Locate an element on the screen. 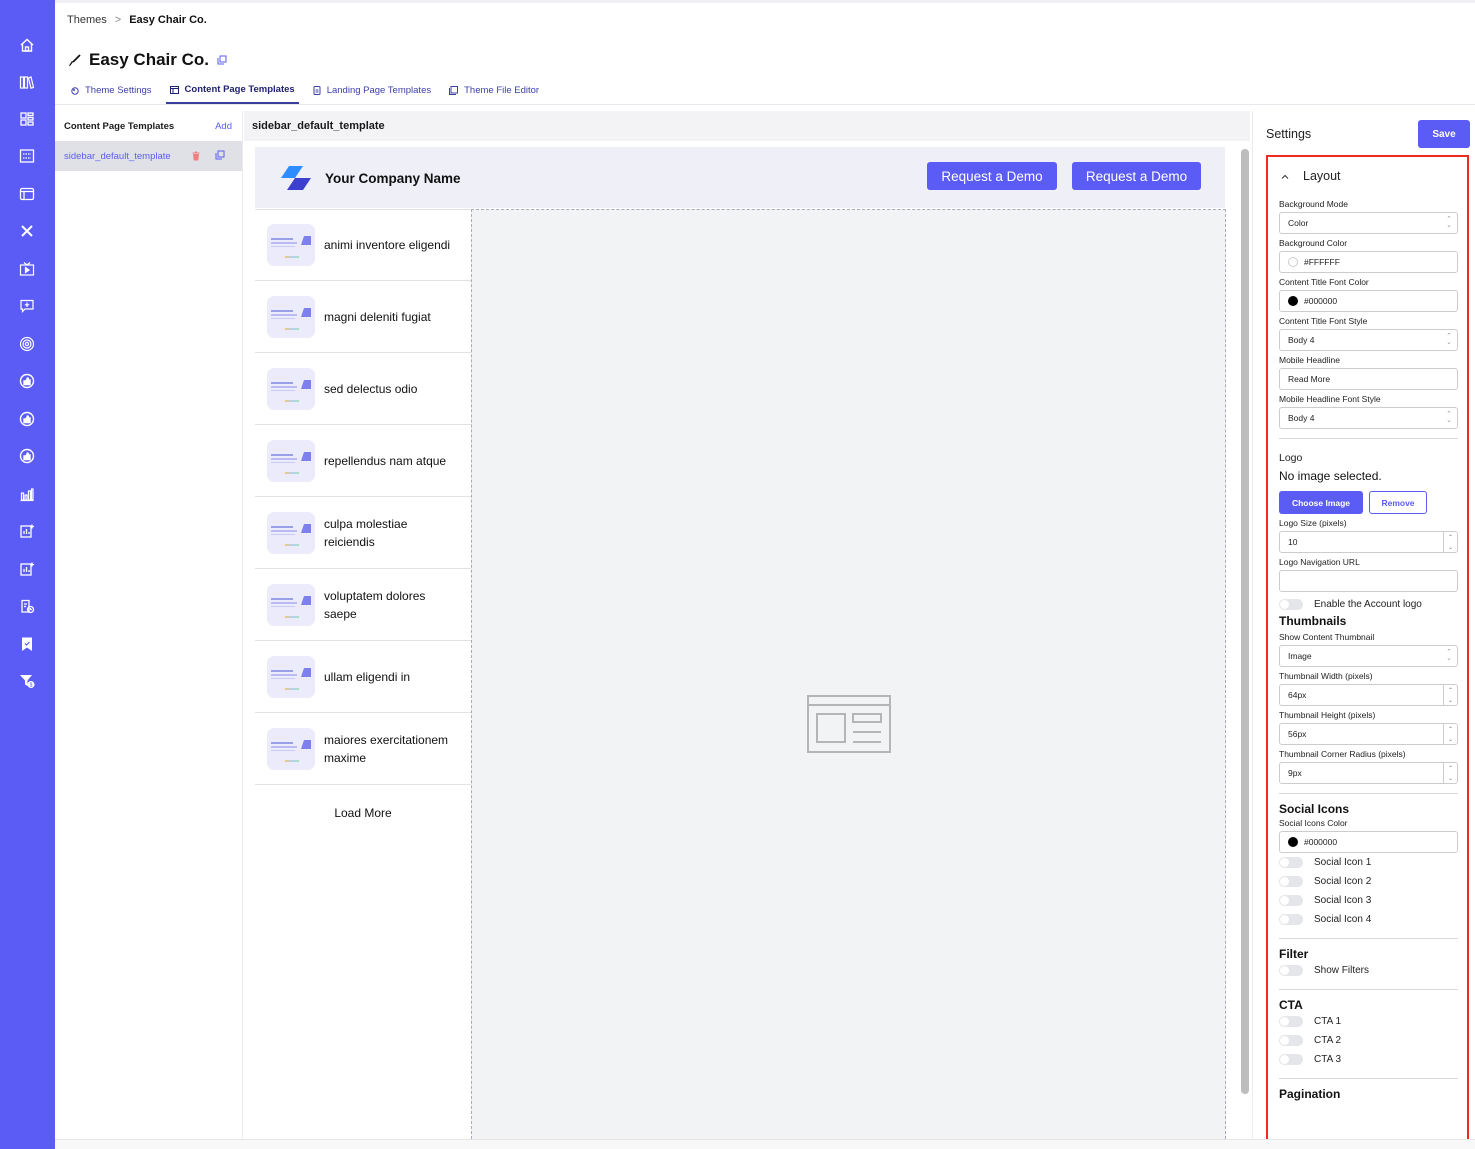 The height and width of the screenshot is (1149, 1475). list-item: animi inventore eligendi is located at coordinates (363, 245).